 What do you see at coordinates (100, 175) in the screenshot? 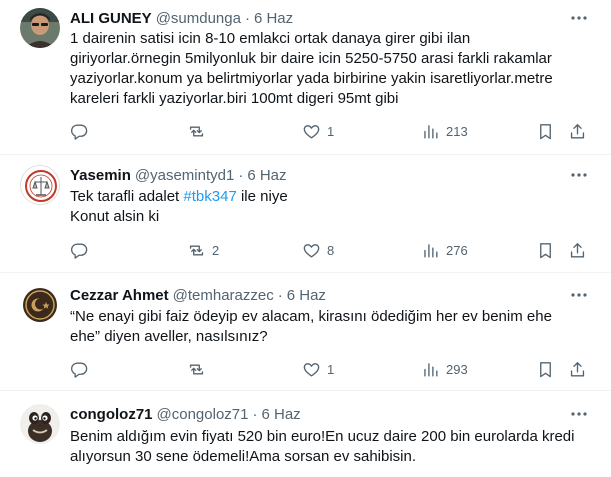
I see `display-name: Yasemin` at bounding box center [100, 175].